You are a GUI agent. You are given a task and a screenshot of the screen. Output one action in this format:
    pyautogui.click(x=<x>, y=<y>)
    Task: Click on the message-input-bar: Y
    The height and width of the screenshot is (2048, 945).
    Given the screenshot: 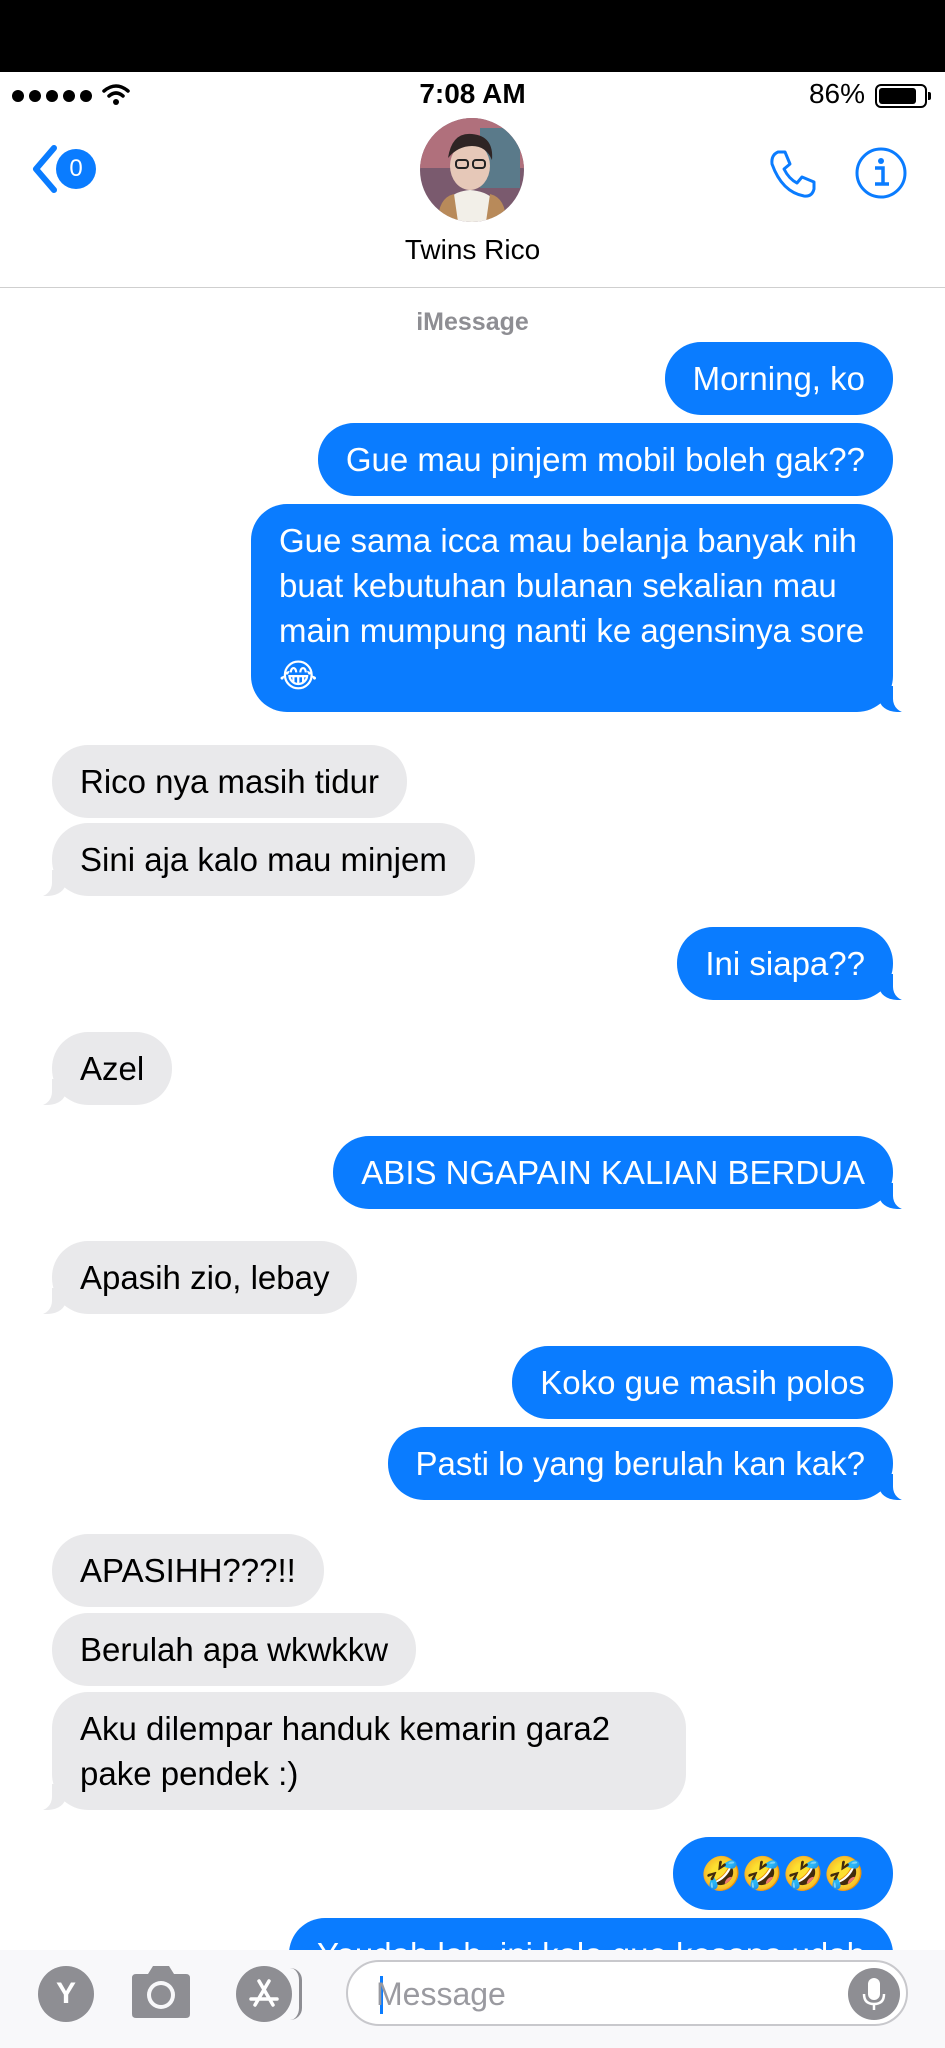 What is the action you would take?
    pyautogui.click(x=472, y=1999)
    